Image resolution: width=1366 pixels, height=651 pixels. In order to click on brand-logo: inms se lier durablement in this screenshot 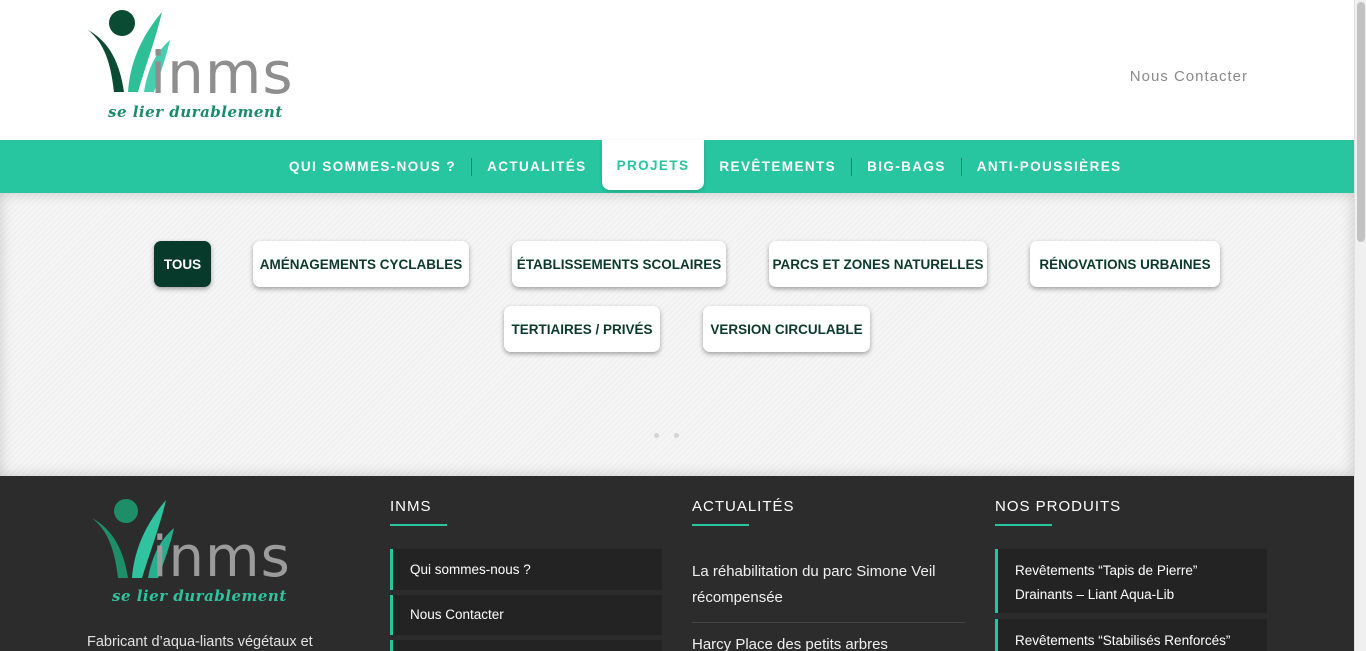, I will do `click(191, 67)`.